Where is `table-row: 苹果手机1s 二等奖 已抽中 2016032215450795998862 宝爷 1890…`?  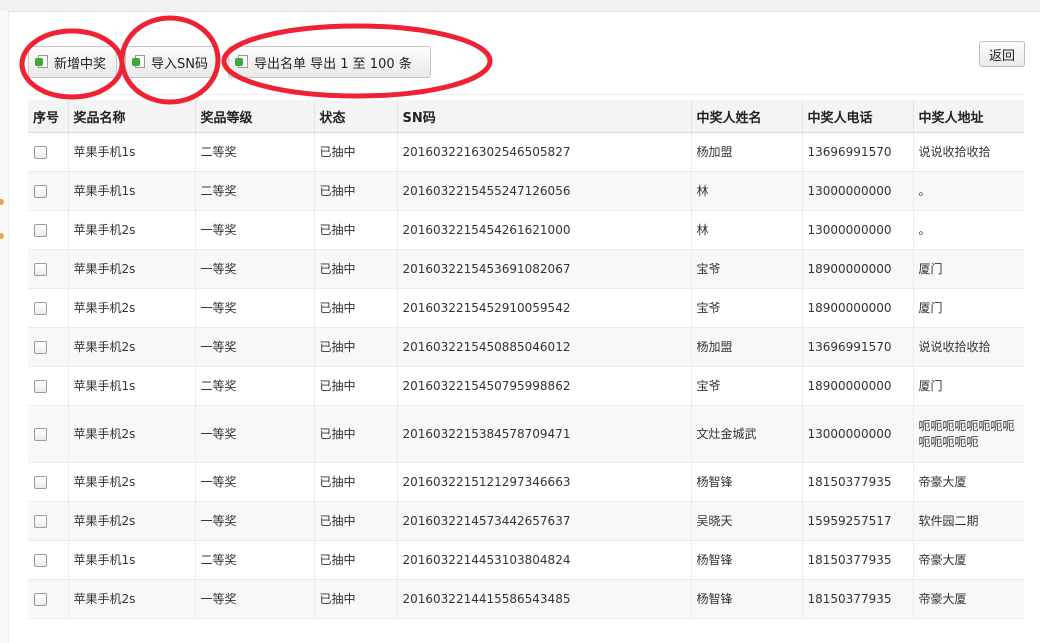
table-row: 苹果手机1s 二等奖 已抽中 2016032215450795998862 宝爷 1890… is located at coordinates (526, 386).